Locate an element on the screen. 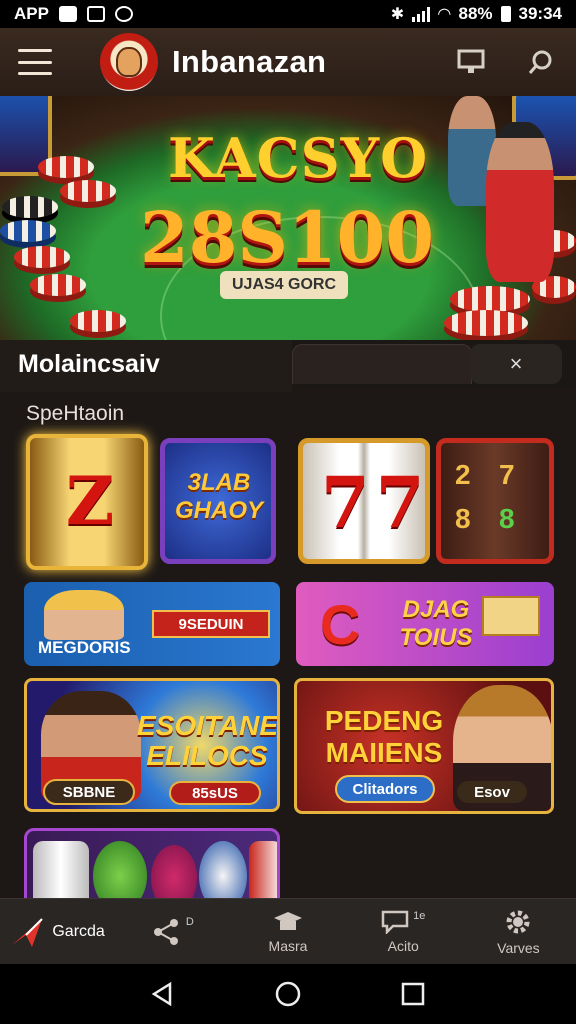 The height and width of the screenshot is (1024, 576). card-pill: Esov is located at coordinates (492, 792).